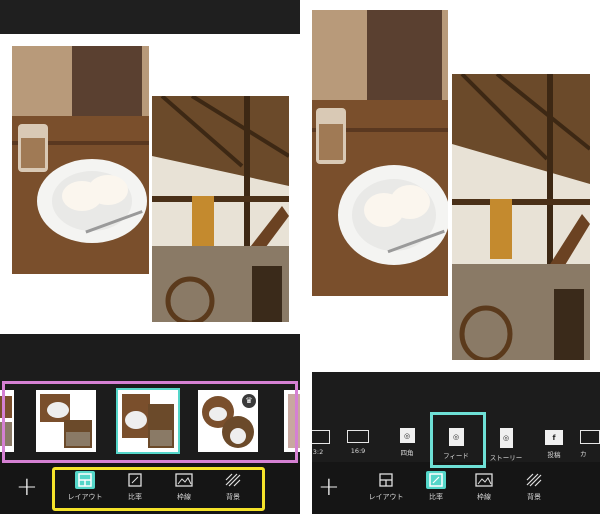 The width and height of the screenshot is (600, 514). Describe the element at coordinates (484, 480) in the screenshot. I see `border-icon` at that location.